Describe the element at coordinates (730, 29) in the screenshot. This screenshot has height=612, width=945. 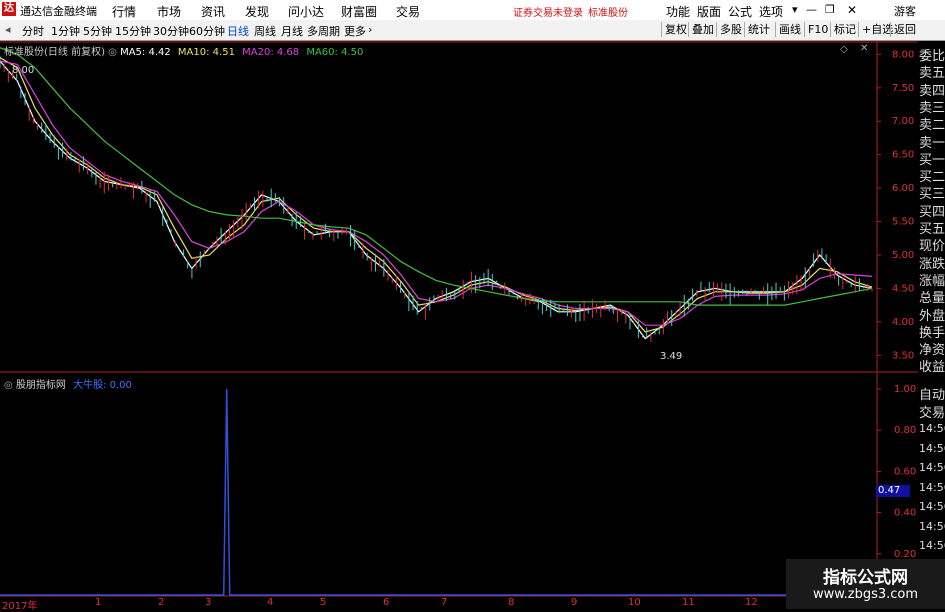
I see `duogu-button: 多股` at that location.